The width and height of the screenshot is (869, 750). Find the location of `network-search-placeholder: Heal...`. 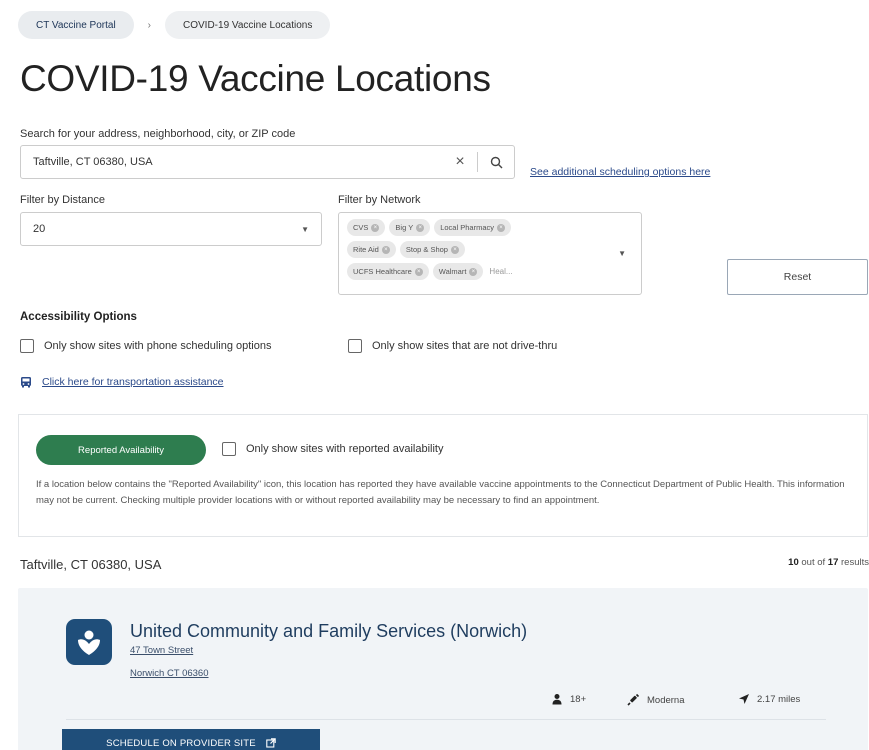

network-search-placeholder: Heal... is located at coordinates (500, 271).